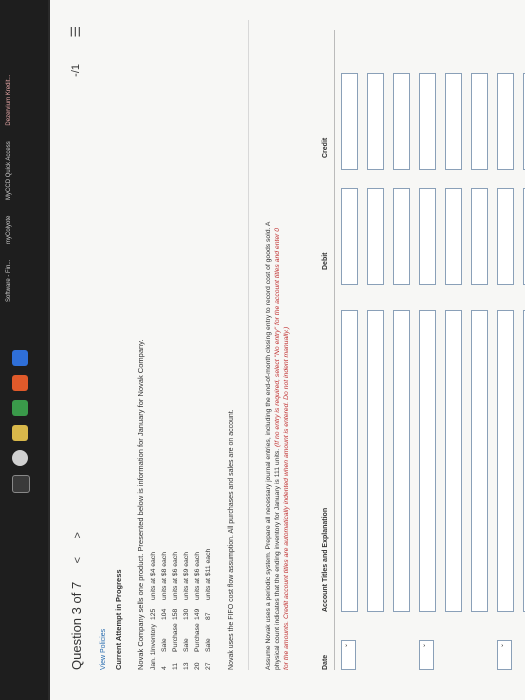 Image resolution: width=525 pixels, height=700 pixels. What do you see at coordinates (325, 147) in the screenshot?
I see `credit-header: Credit` at bounding box center [325, 147].